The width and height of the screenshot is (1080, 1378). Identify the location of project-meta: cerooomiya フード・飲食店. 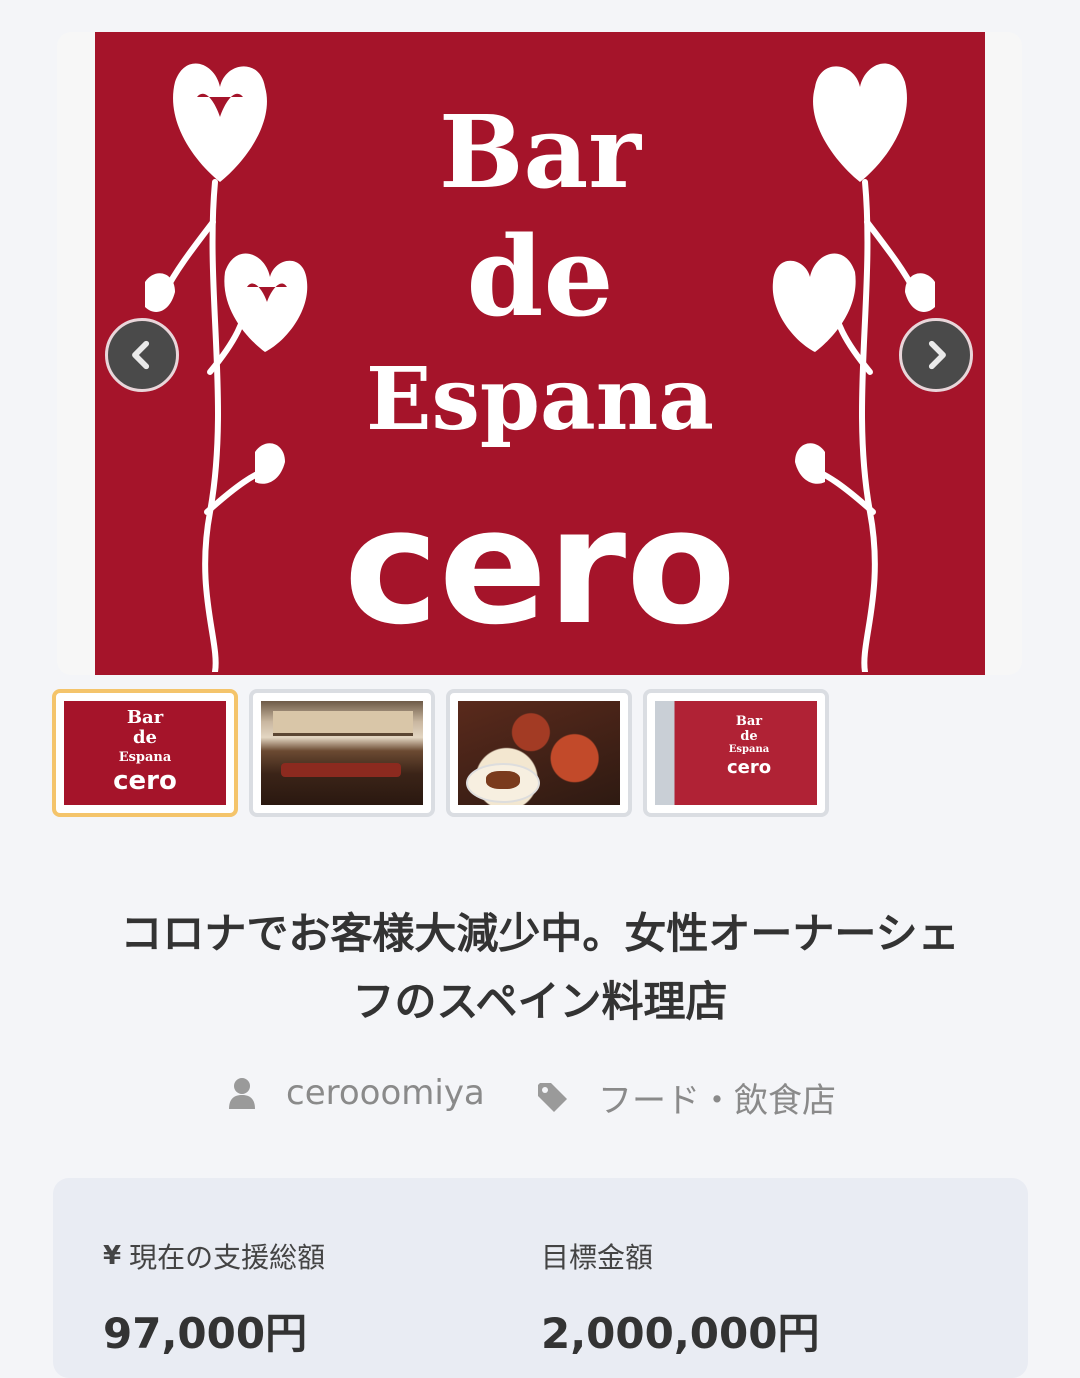
(540, 1097).